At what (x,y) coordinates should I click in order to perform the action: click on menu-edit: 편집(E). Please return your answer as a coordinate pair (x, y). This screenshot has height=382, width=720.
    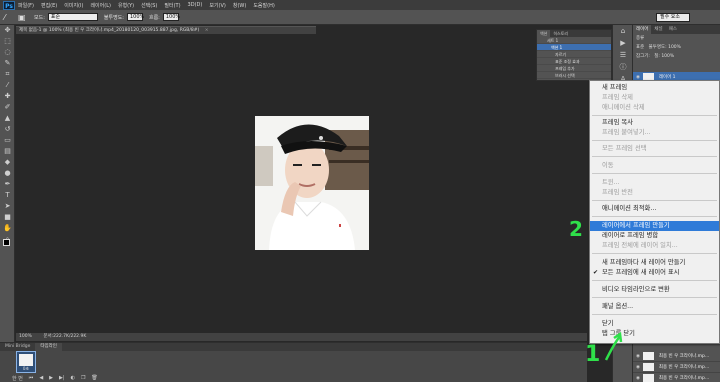
    Looking at the image, I should click on (49, 5).